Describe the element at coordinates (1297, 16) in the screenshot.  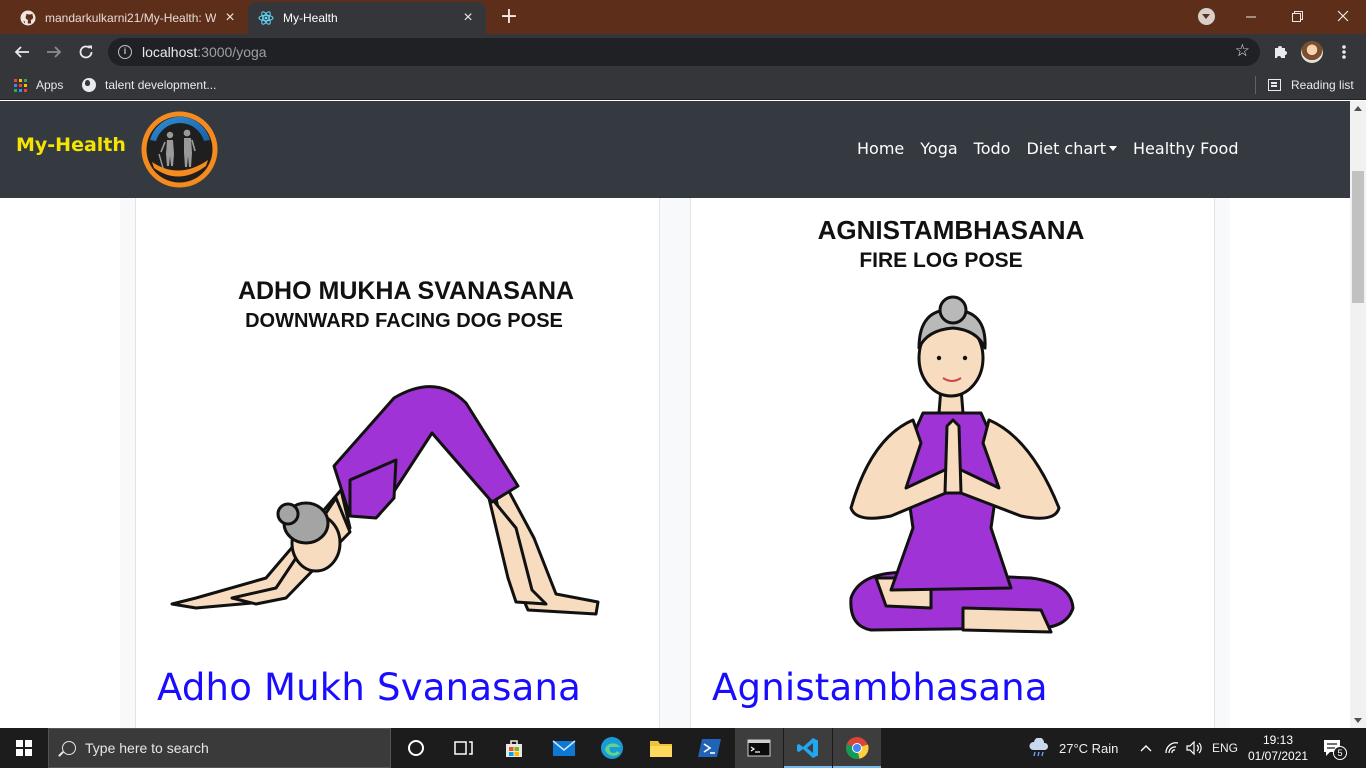
I see `restore-button` at that location.